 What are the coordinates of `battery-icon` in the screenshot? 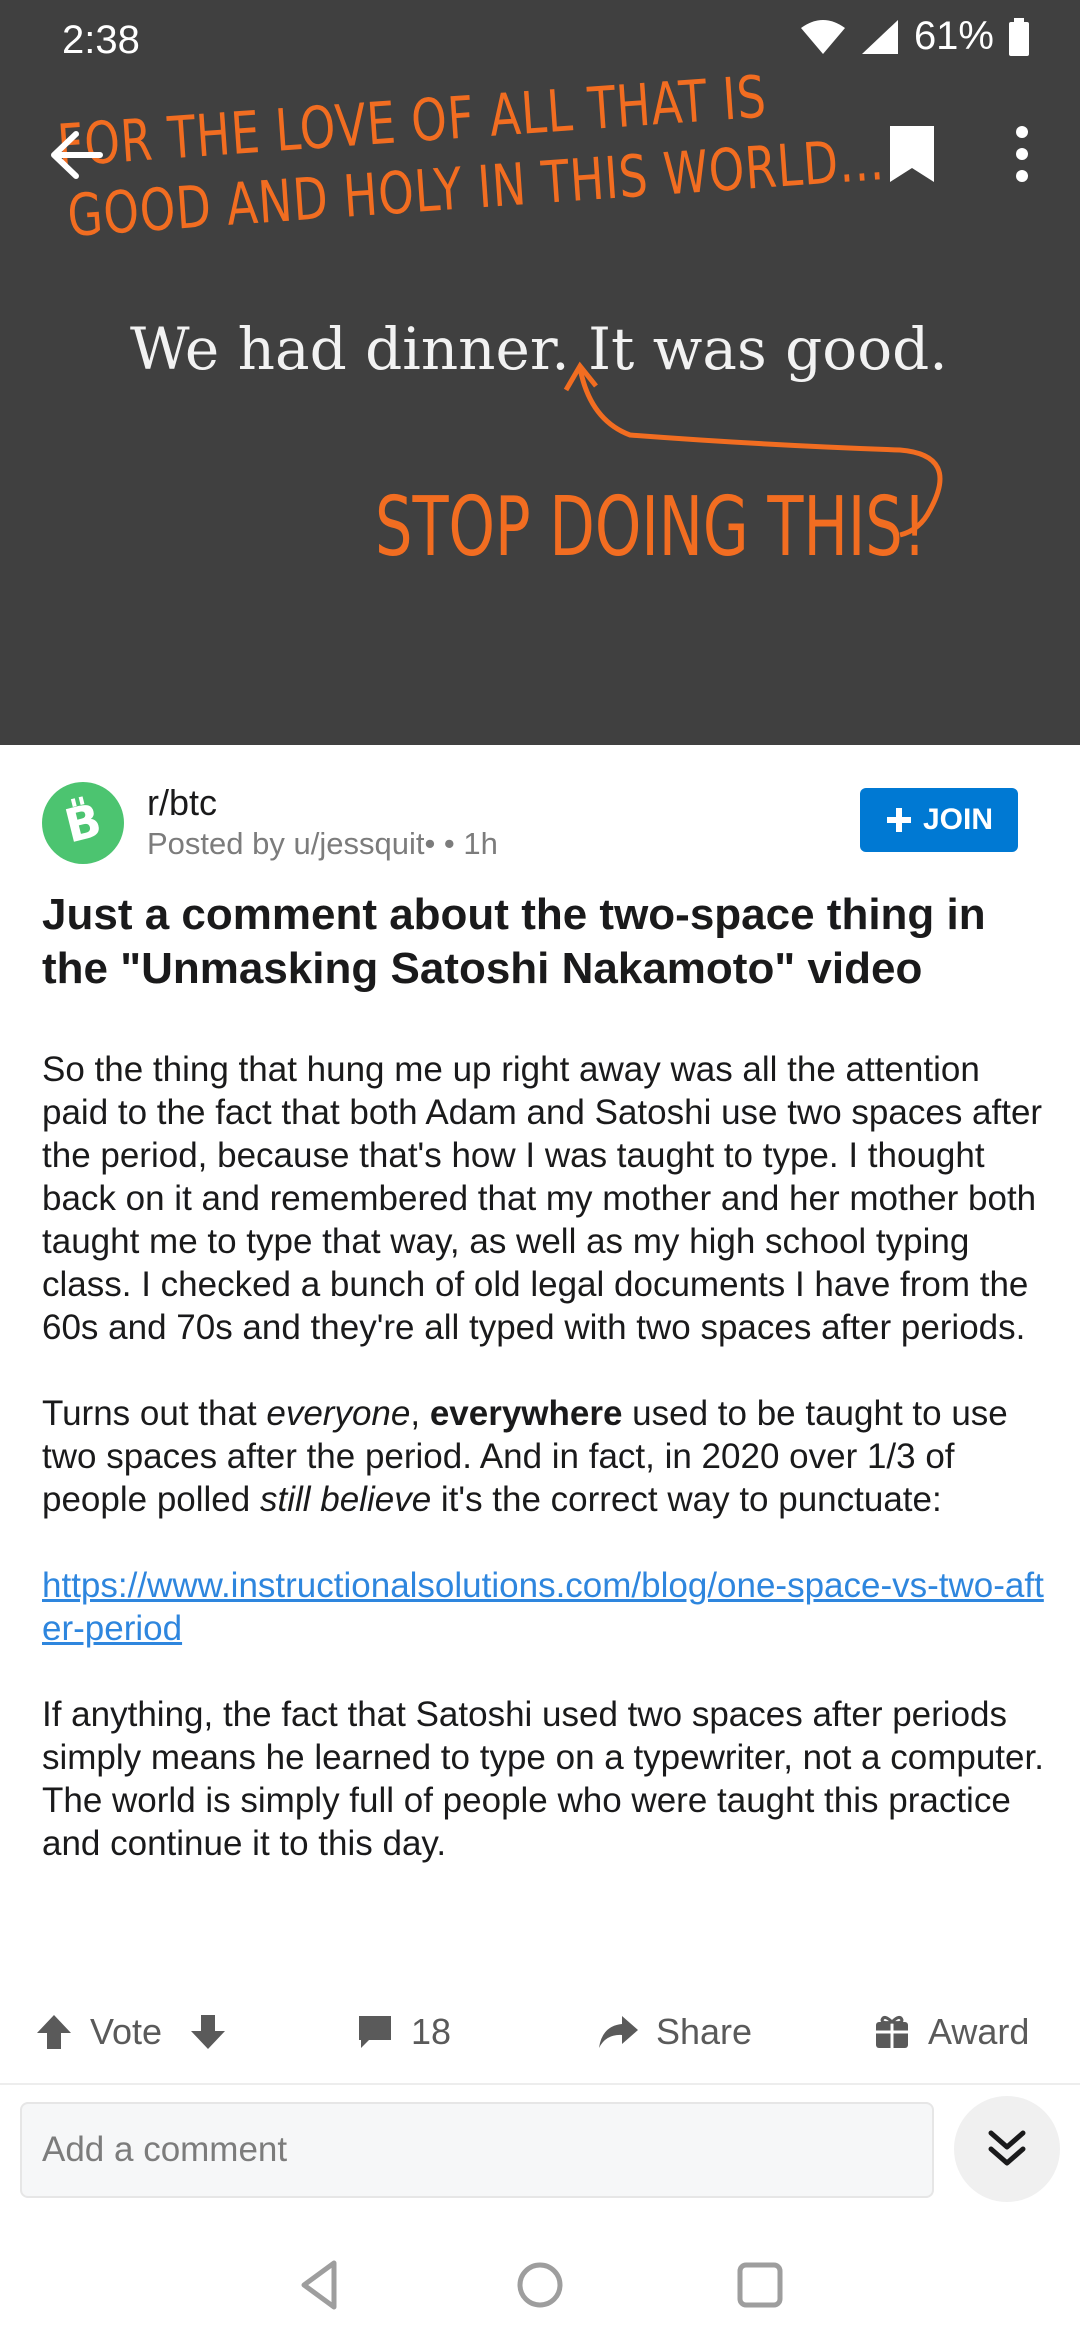 It's located at (1019, 36).